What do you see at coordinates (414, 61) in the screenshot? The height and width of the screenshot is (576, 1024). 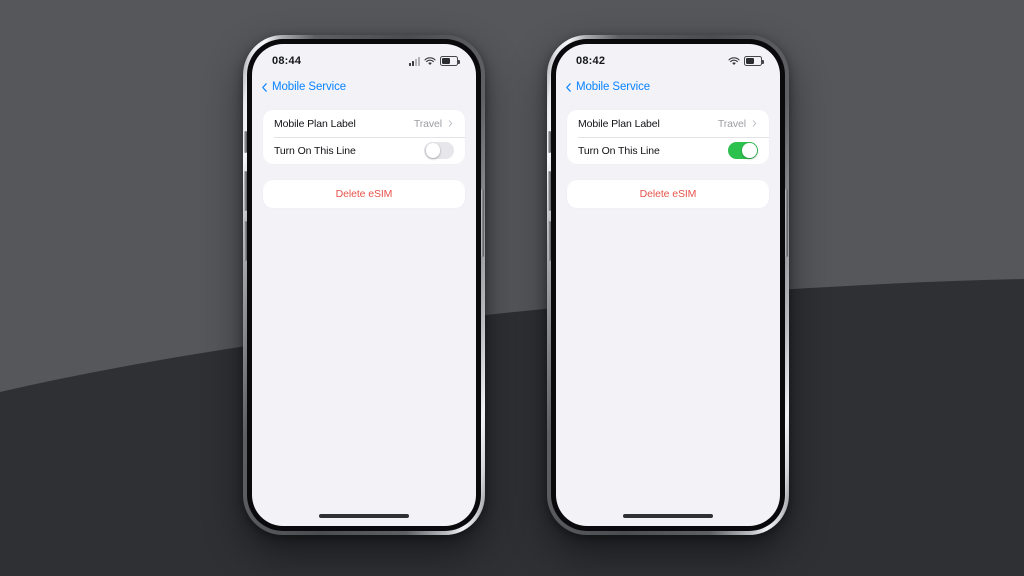 I see `cellular-bars-icon` at bounding box center [414, 61].